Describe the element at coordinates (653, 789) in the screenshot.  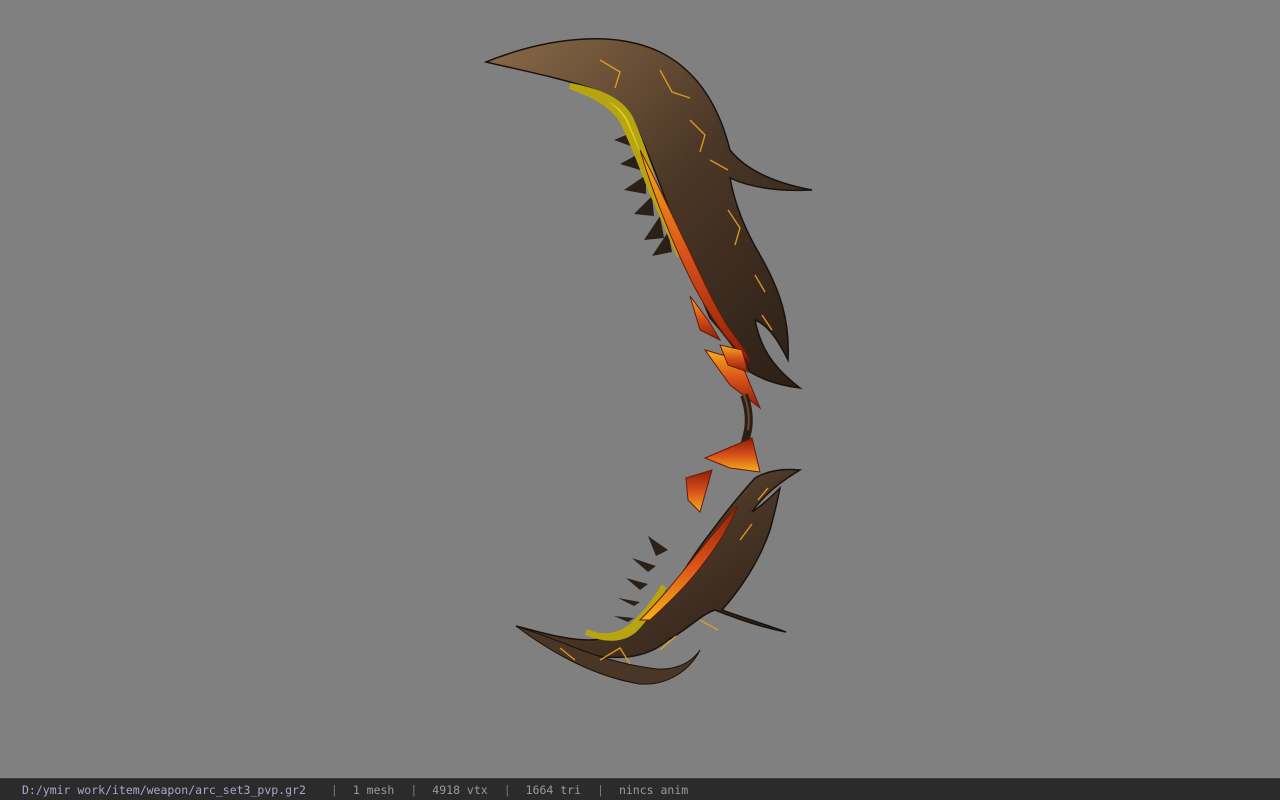
I see `animation-status: nincs anim` at that location.